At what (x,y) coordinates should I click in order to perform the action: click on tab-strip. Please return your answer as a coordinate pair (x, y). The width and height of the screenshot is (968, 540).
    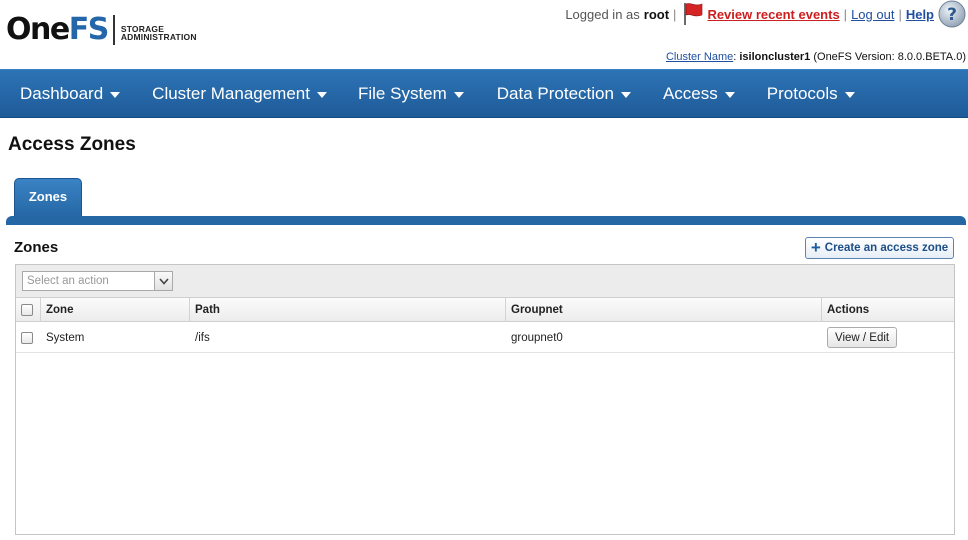
    Looking at the image, I should click on (486, 220).